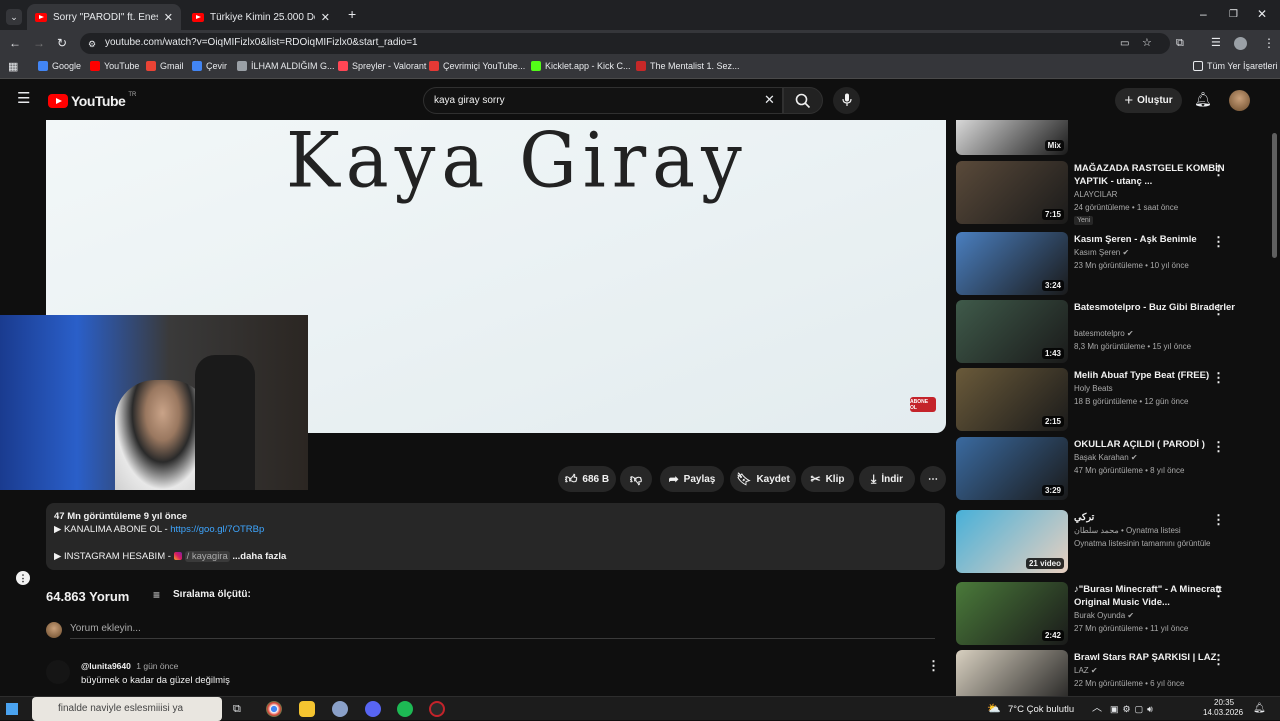  I want to click on share-button: ➦ Paylaş, so click(692, 479).